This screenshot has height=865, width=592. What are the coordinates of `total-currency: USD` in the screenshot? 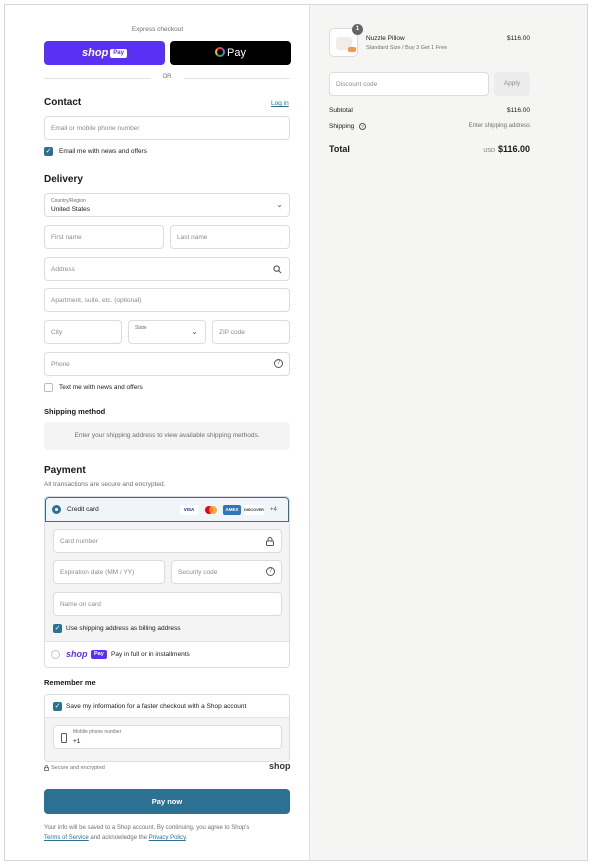 It's located at (489, 151).